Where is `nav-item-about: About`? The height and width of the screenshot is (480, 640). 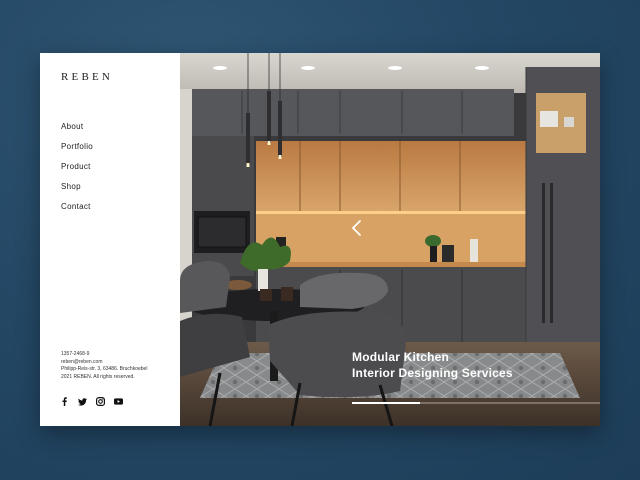 nav-item-about: About is located at coordinates (77, 132).